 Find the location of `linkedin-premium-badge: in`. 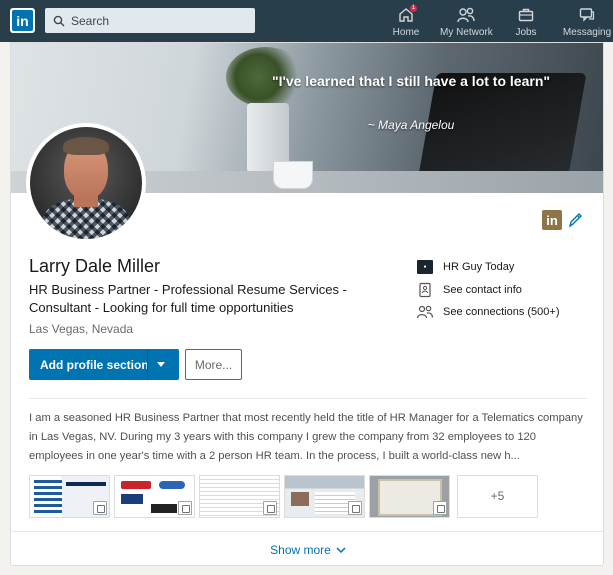

linkedin-premium-badge: in is located at coordinates (552, 220).